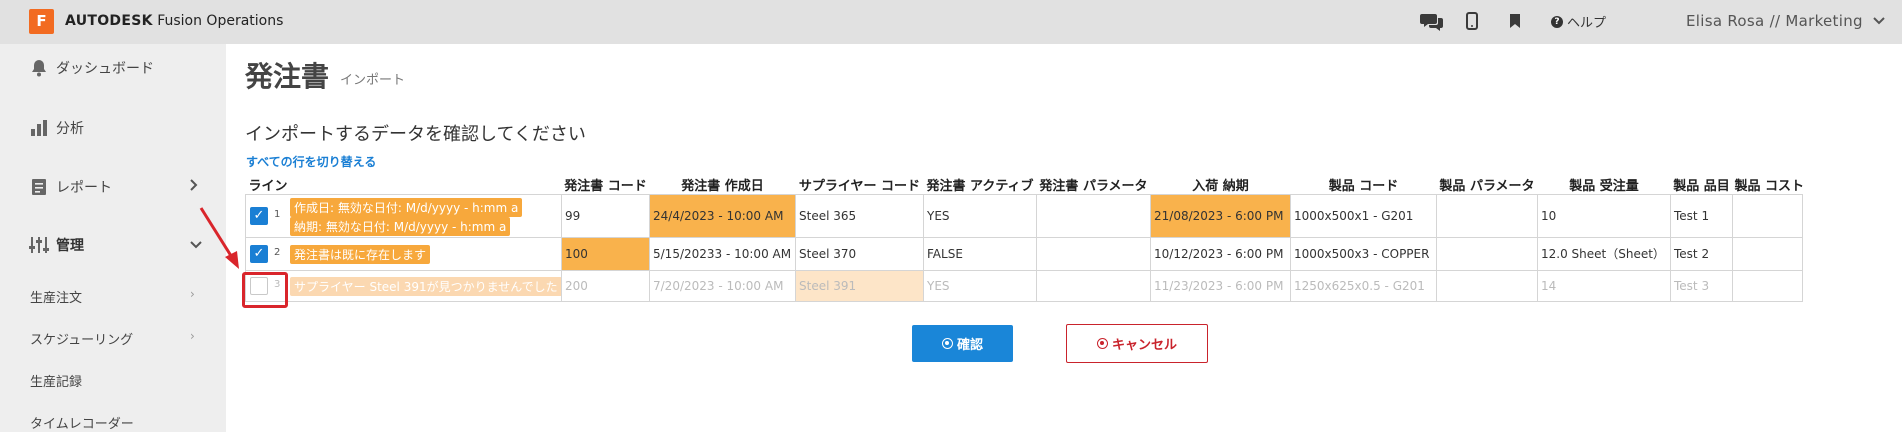 This screenshot has width=1902, height=432. What do you see at coordinates (113, 187) in the screenshot?
I see `sidebar-item-reports: レポート` at bounding box center [113, 187].